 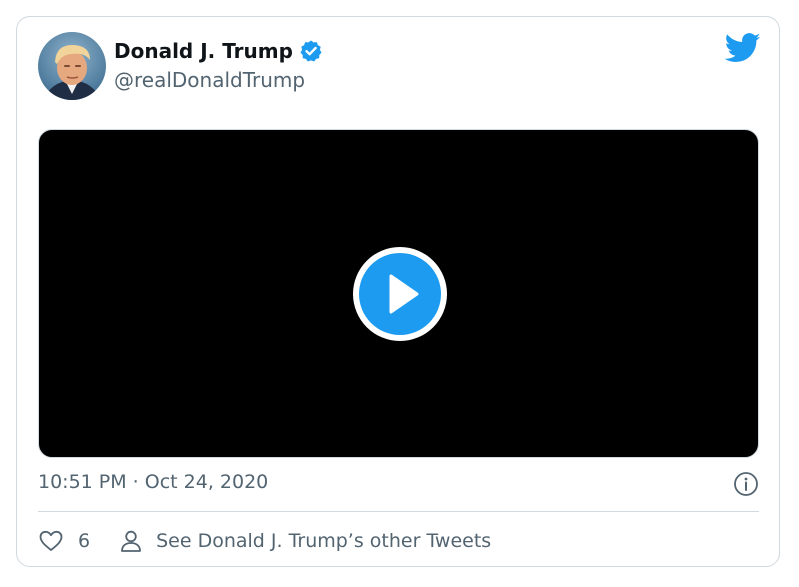 I want to click on play-button, so click(x=400, y=294).